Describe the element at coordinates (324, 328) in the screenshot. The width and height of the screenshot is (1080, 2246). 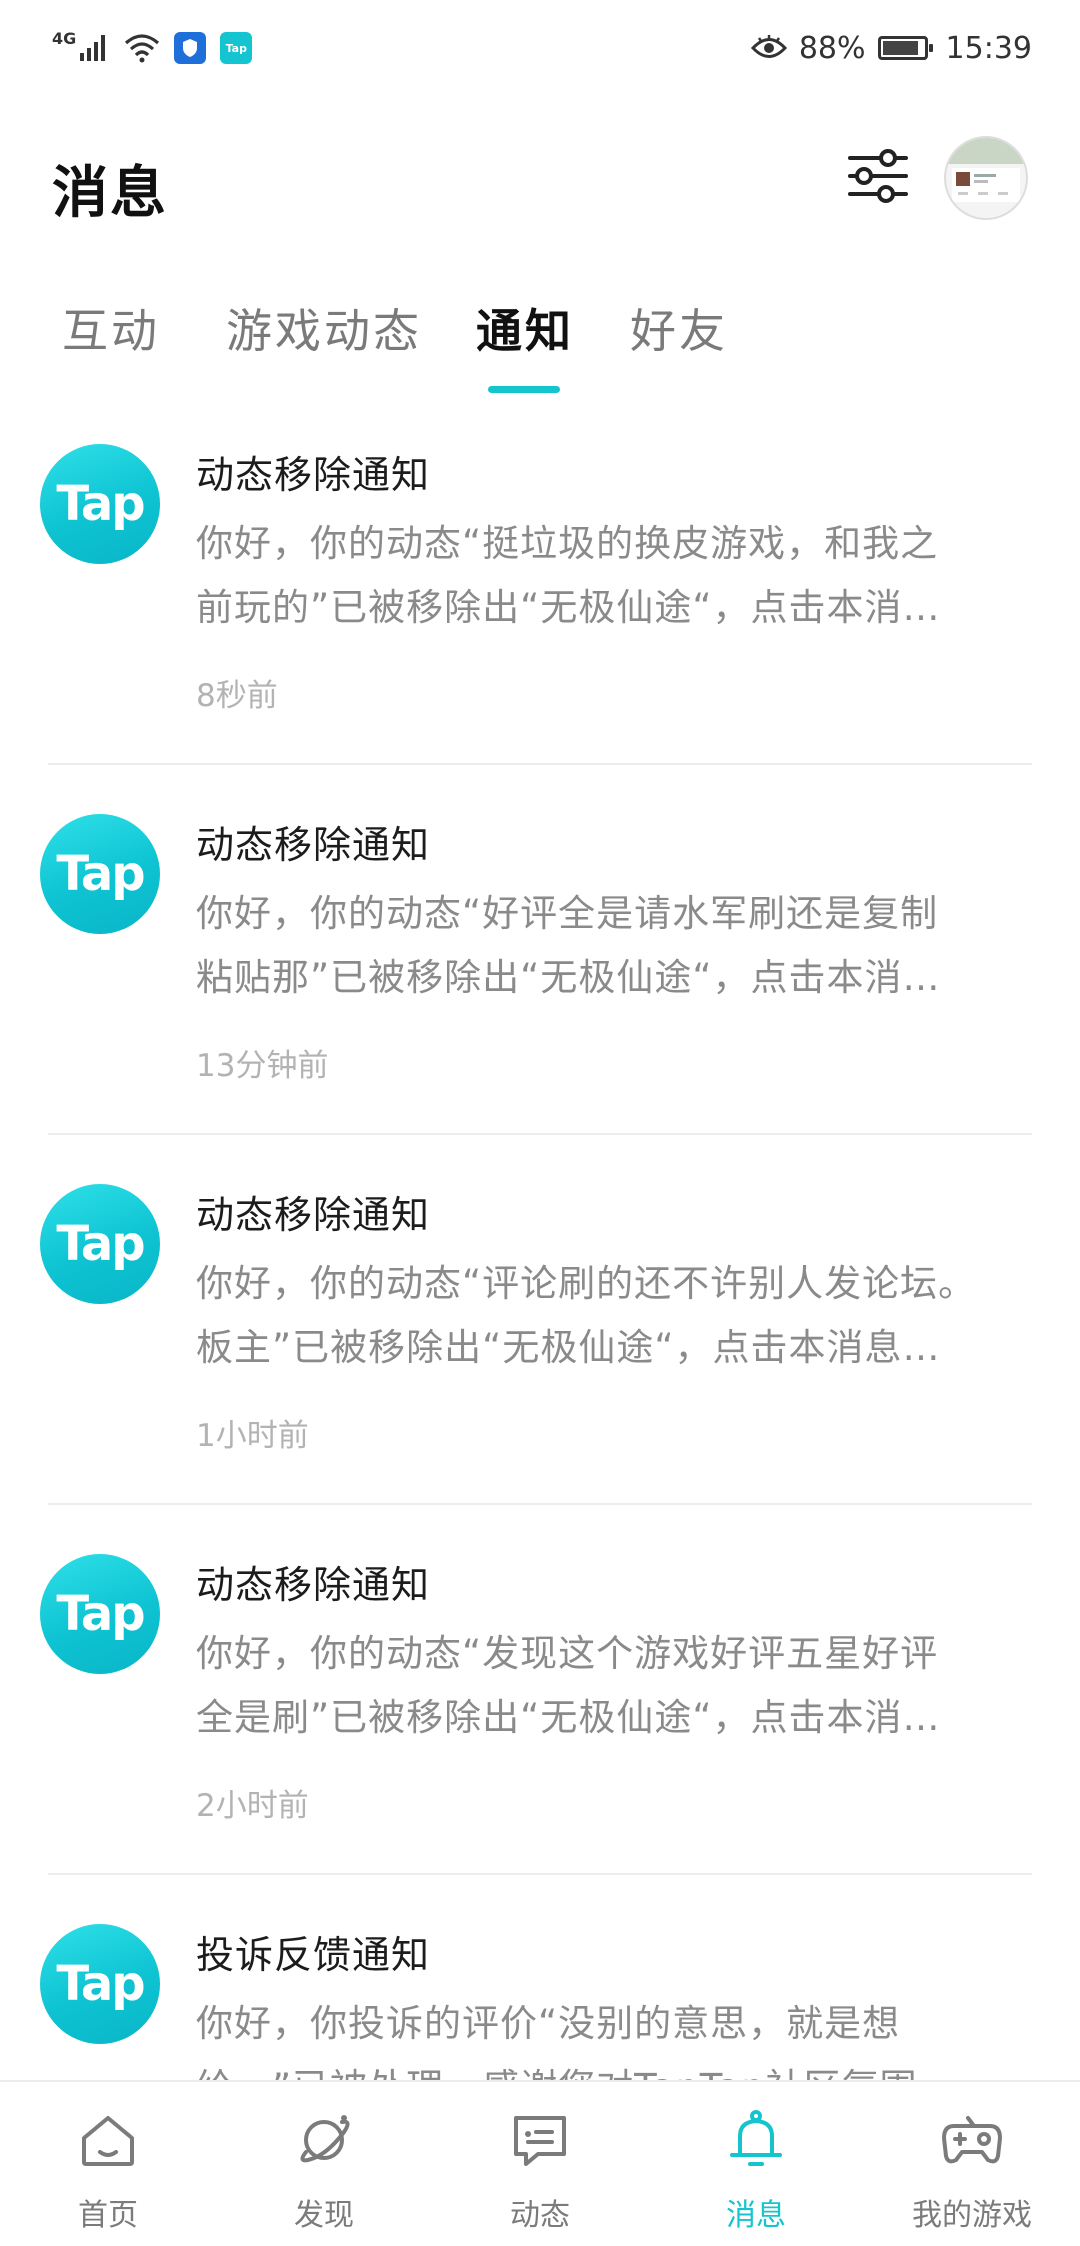
I see `tab-game-updates: 游戏动态` at that location.